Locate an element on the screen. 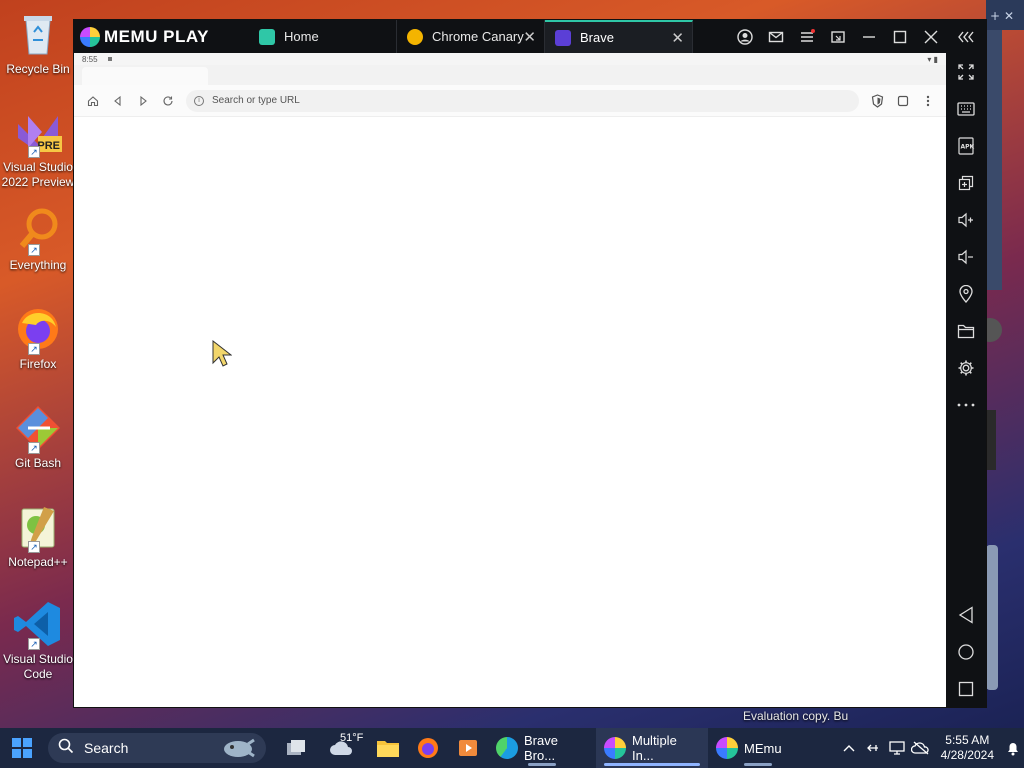 This screenshot has width=1024, height=768. gear-icon is located at coordinates (966, 368).